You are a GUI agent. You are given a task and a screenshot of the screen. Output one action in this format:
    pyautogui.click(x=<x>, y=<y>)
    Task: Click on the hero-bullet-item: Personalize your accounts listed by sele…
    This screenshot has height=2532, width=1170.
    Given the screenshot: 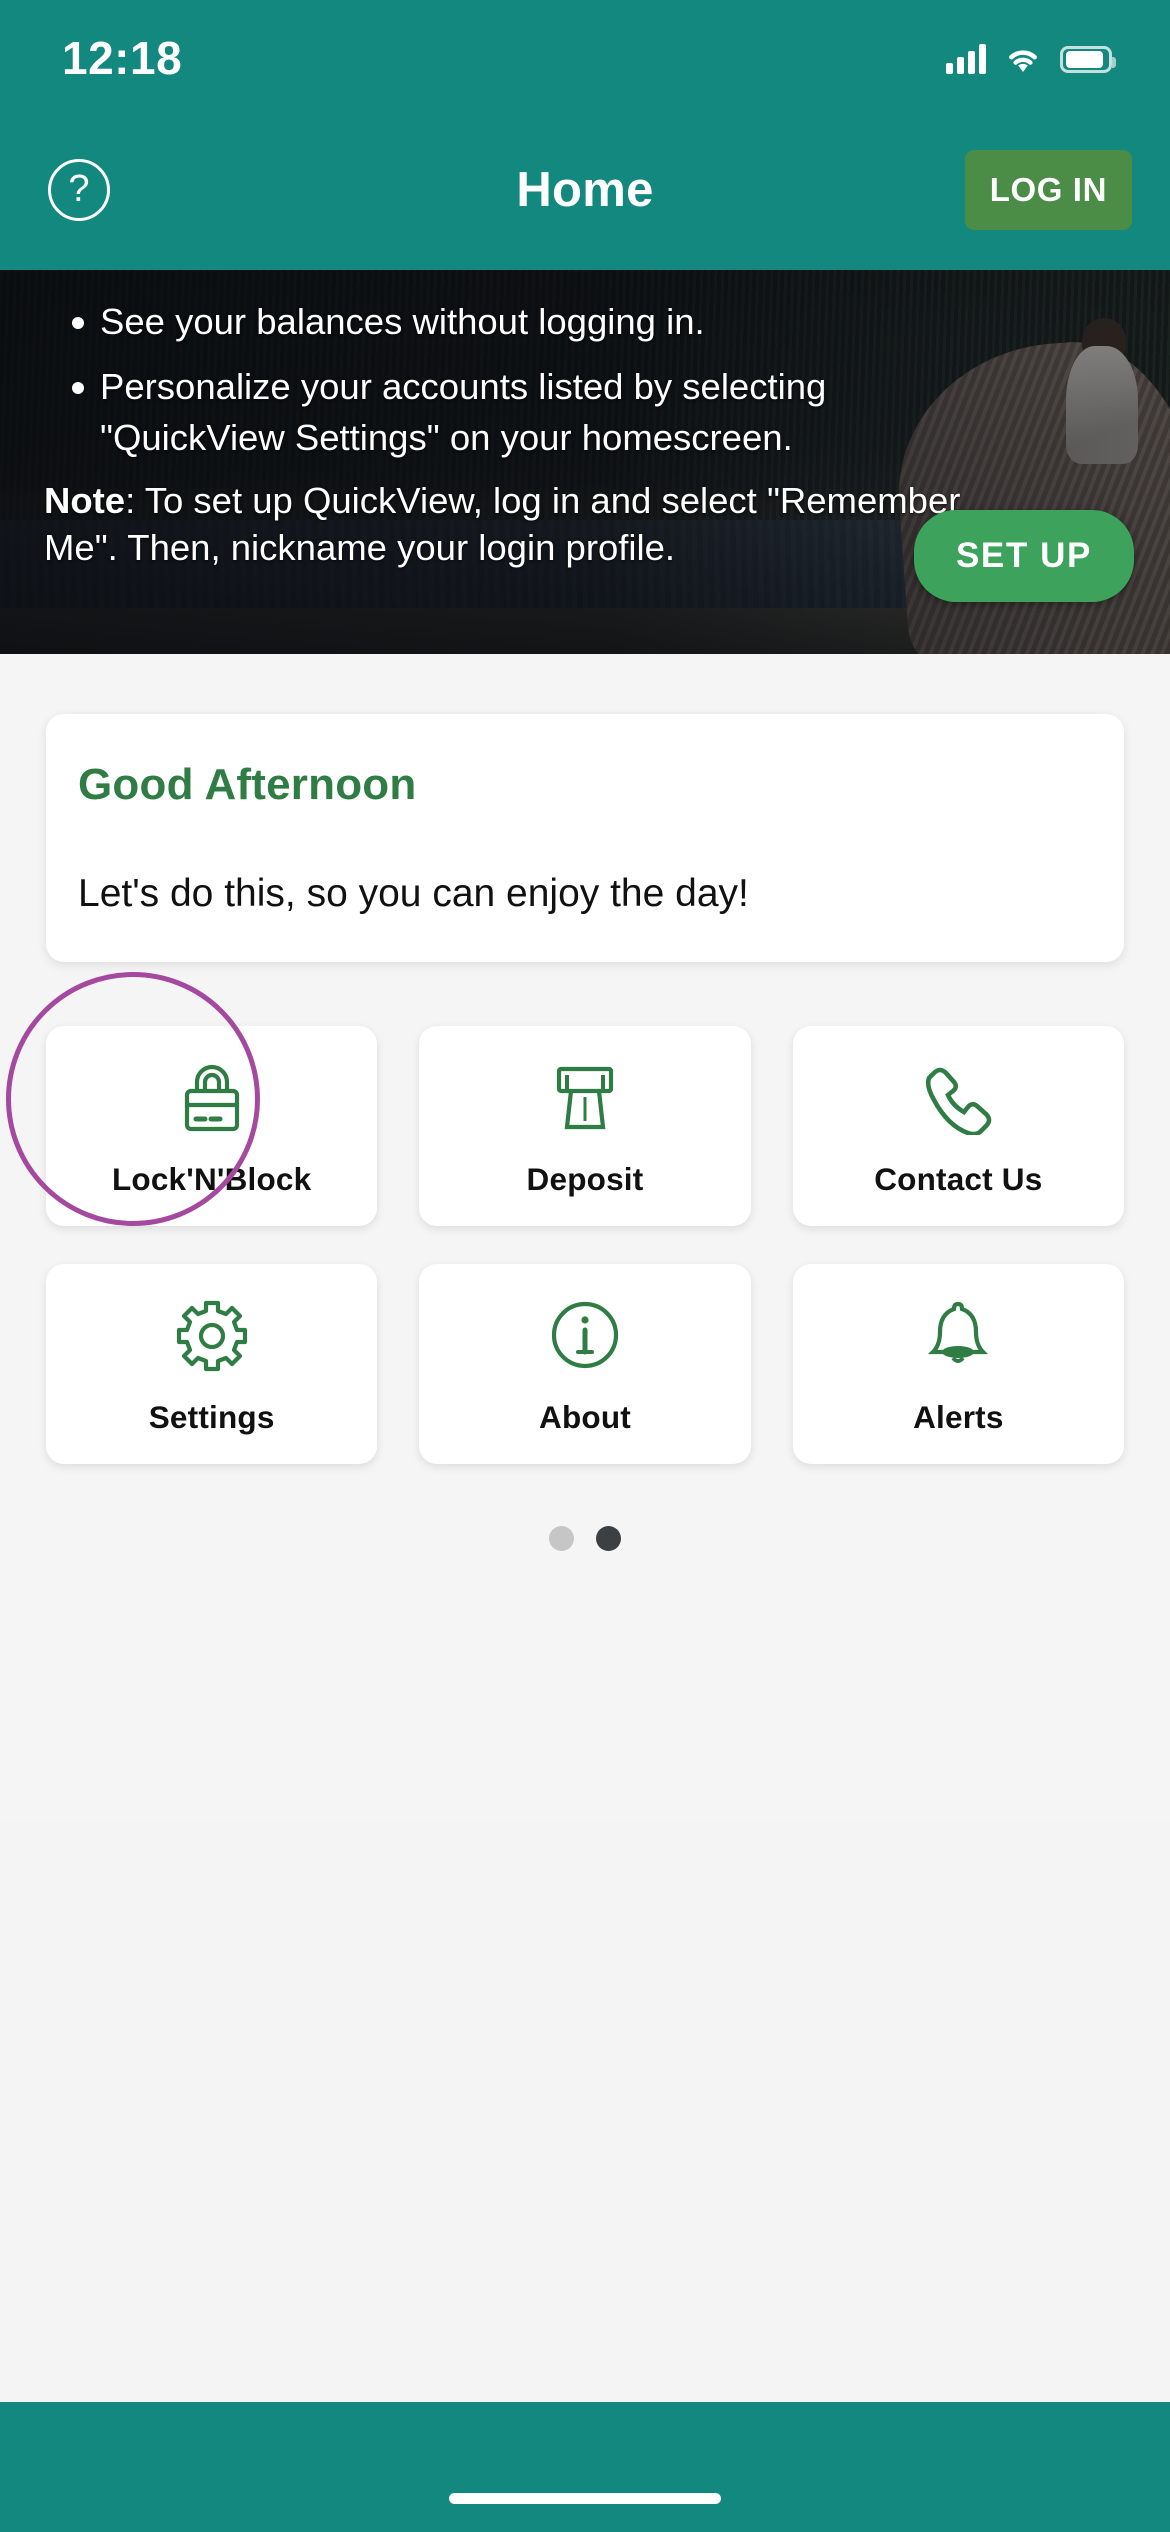 What is the action you would take?
    pyautogui.click(x=494, y=412)
    